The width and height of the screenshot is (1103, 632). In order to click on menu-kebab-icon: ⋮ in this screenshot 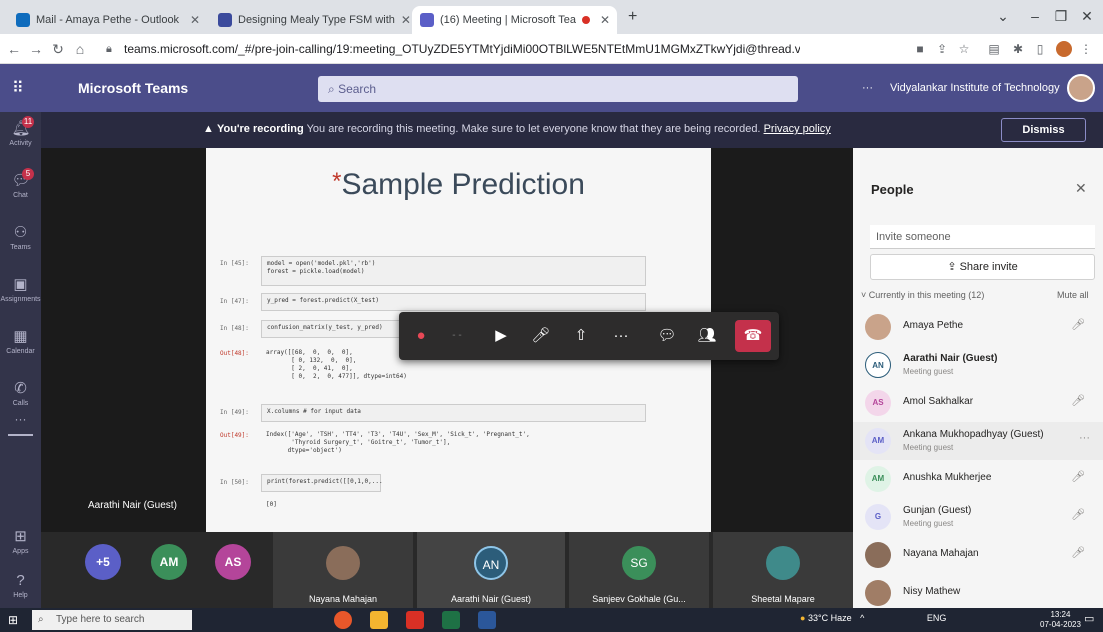, I will do `click(1086, 49)`.